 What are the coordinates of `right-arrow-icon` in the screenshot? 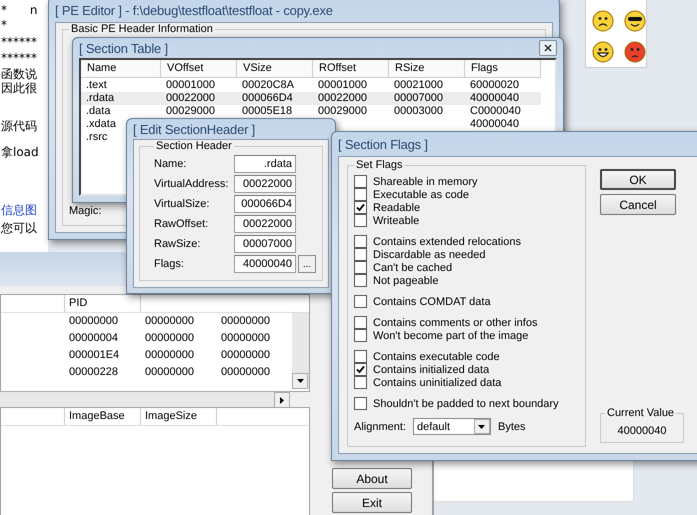 It's located at (282, 400).